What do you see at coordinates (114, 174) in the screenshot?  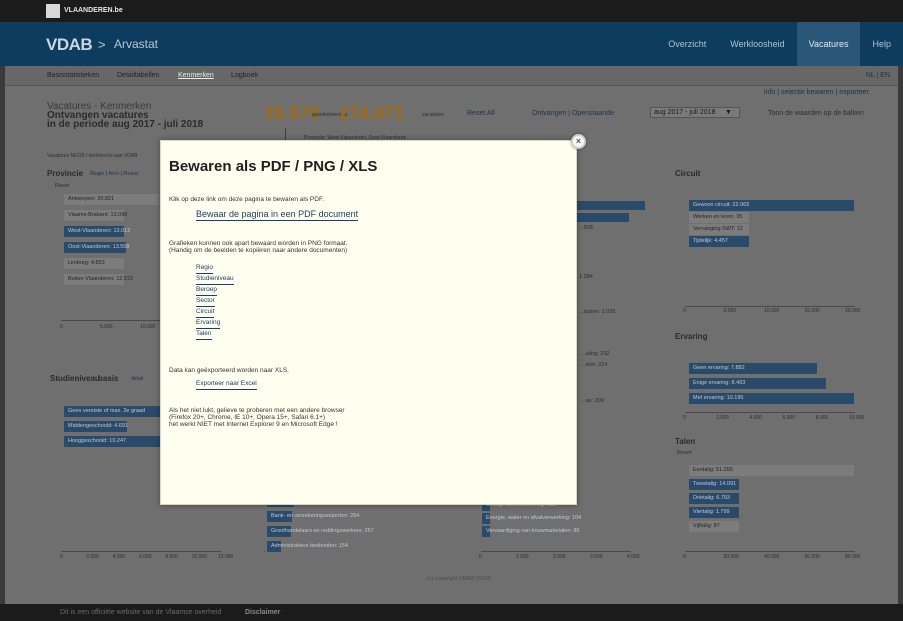 I see `province-links: Regio | Arro | Resoc` at bounding box center [114, 174].